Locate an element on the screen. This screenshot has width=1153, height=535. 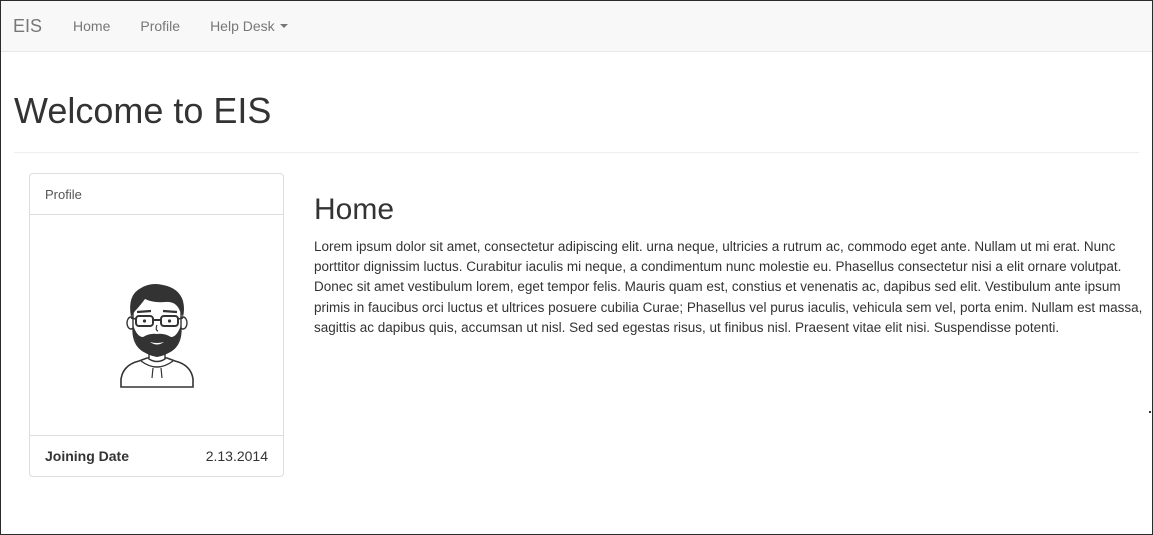
page-title: Welcome to EIS is located at coordinates (143, 110).